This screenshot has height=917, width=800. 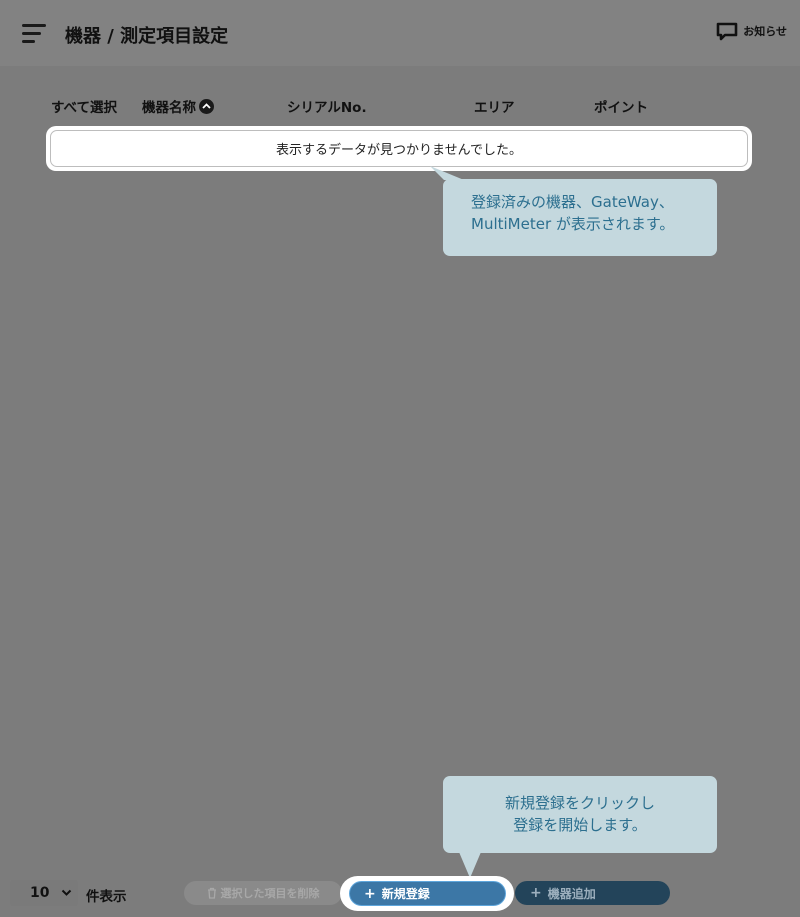 I want to click on empty-message: 表示するデータが見つかりませんでした。, so click(x=399, y=148).